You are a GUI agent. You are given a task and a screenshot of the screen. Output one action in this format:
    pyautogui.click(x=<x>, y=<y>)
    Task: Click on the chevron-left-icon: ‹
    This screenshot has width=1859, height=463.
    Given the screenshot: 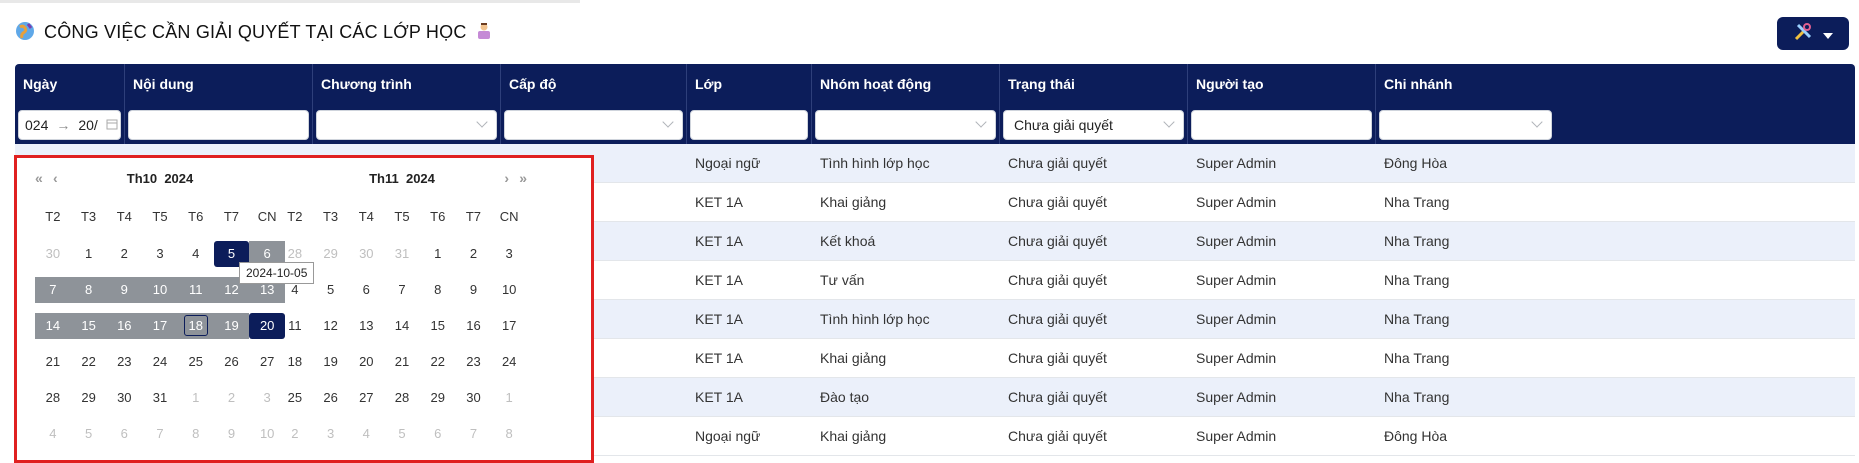 What is the action you would take?
    pyautogui.click(x=55, y=178)
    